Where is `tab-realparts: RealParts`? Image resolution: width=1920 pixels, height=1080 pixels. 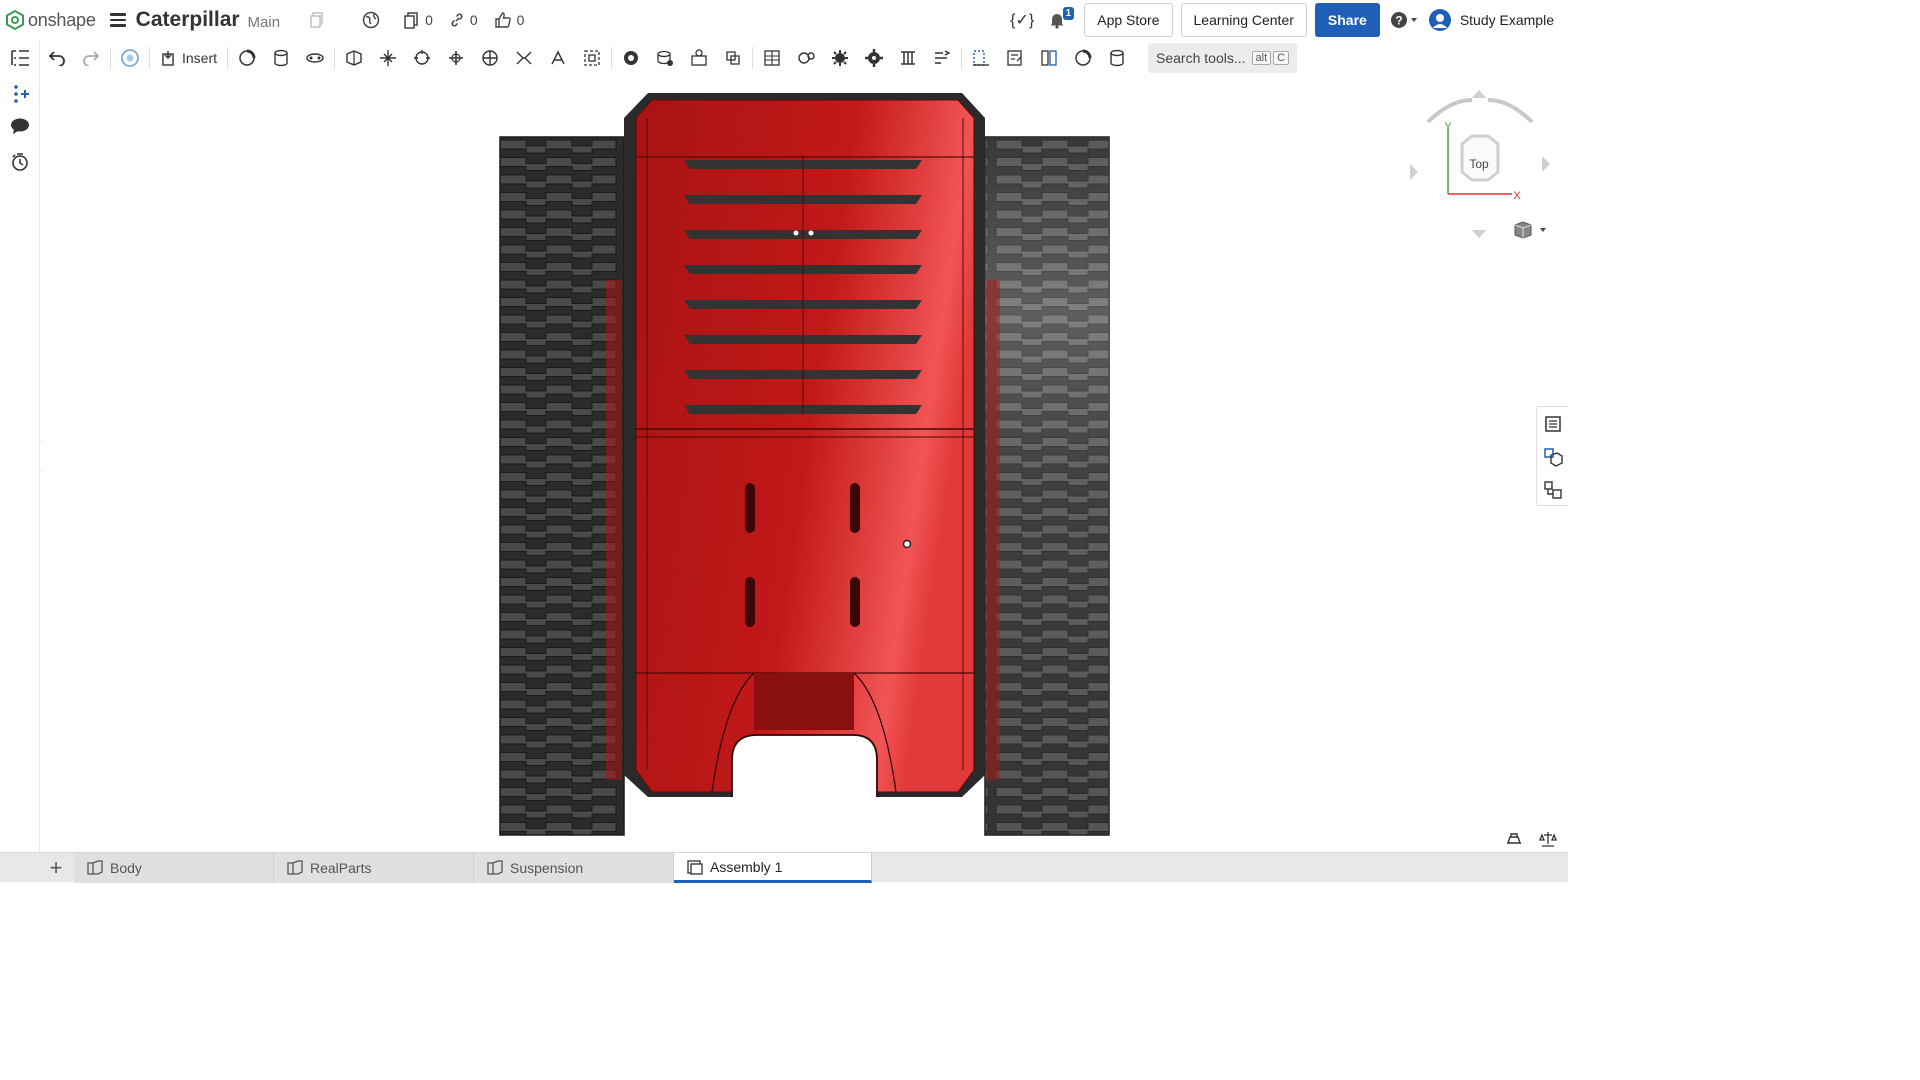
tab-realparts: RealParts is located at coordinates (374, 868).